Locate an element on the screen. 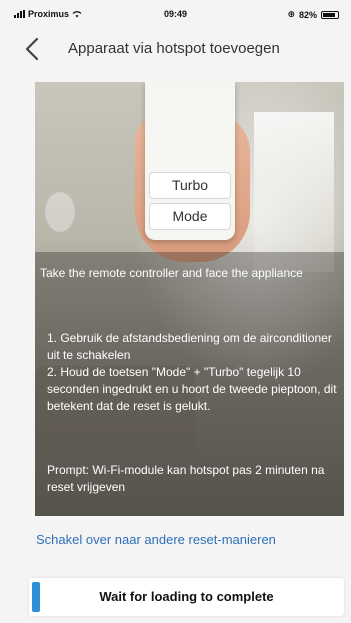 This screenshot has height=623, width=351. remote-turbo-button: Turbo is located at coordinates (190, 185).